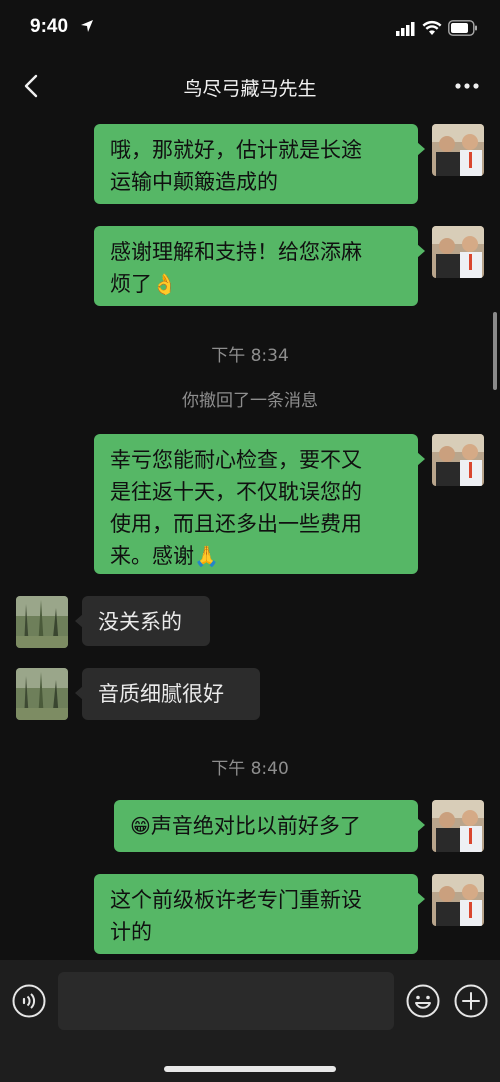 The image size is (500, 1082). I want to click on message-bubble-in: 音质细腻很好, so click(167, 694).